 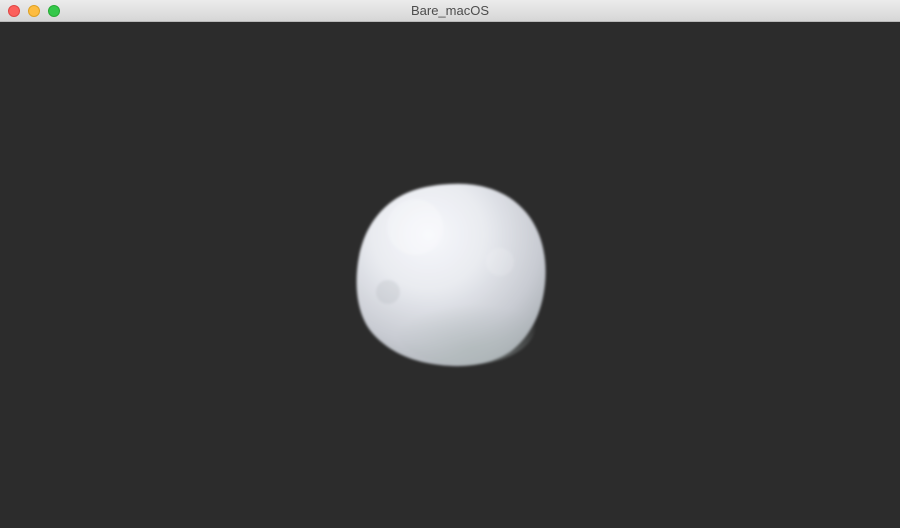 I want to click on title-bar: Bare_macOS, so click(x=450, y=11).